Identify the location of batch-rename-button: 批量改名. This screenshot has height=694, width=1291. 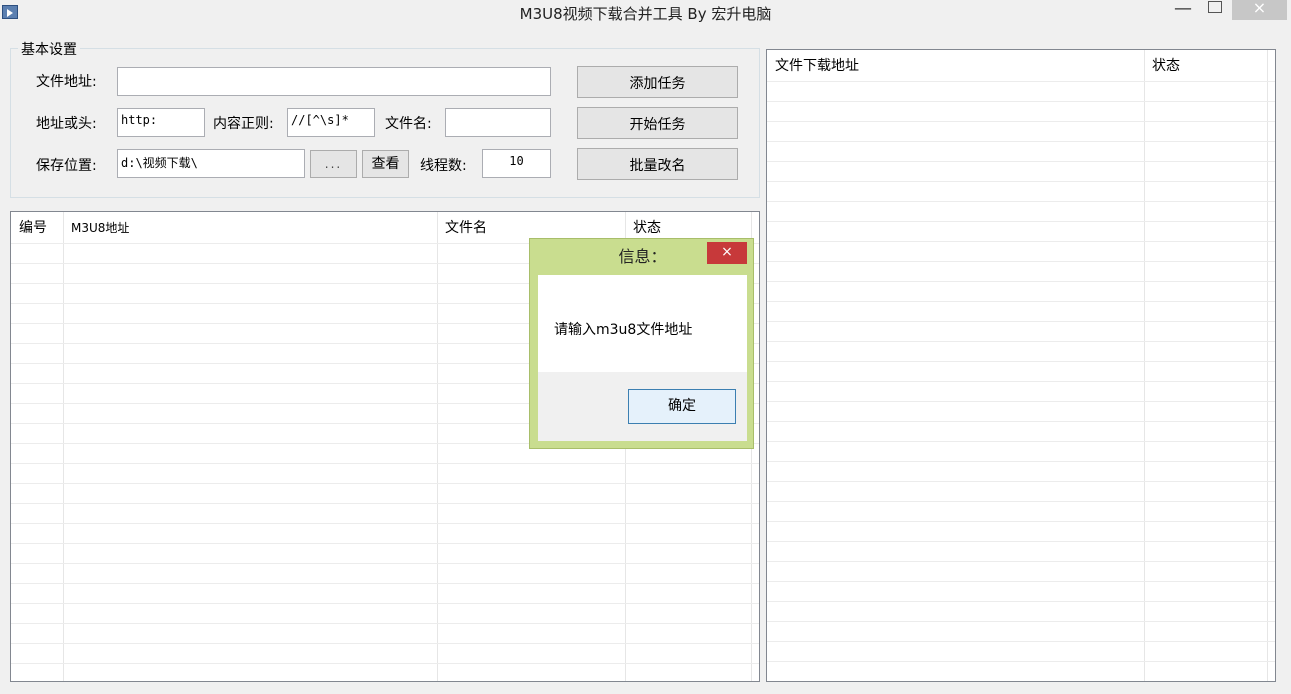
(657, 164).